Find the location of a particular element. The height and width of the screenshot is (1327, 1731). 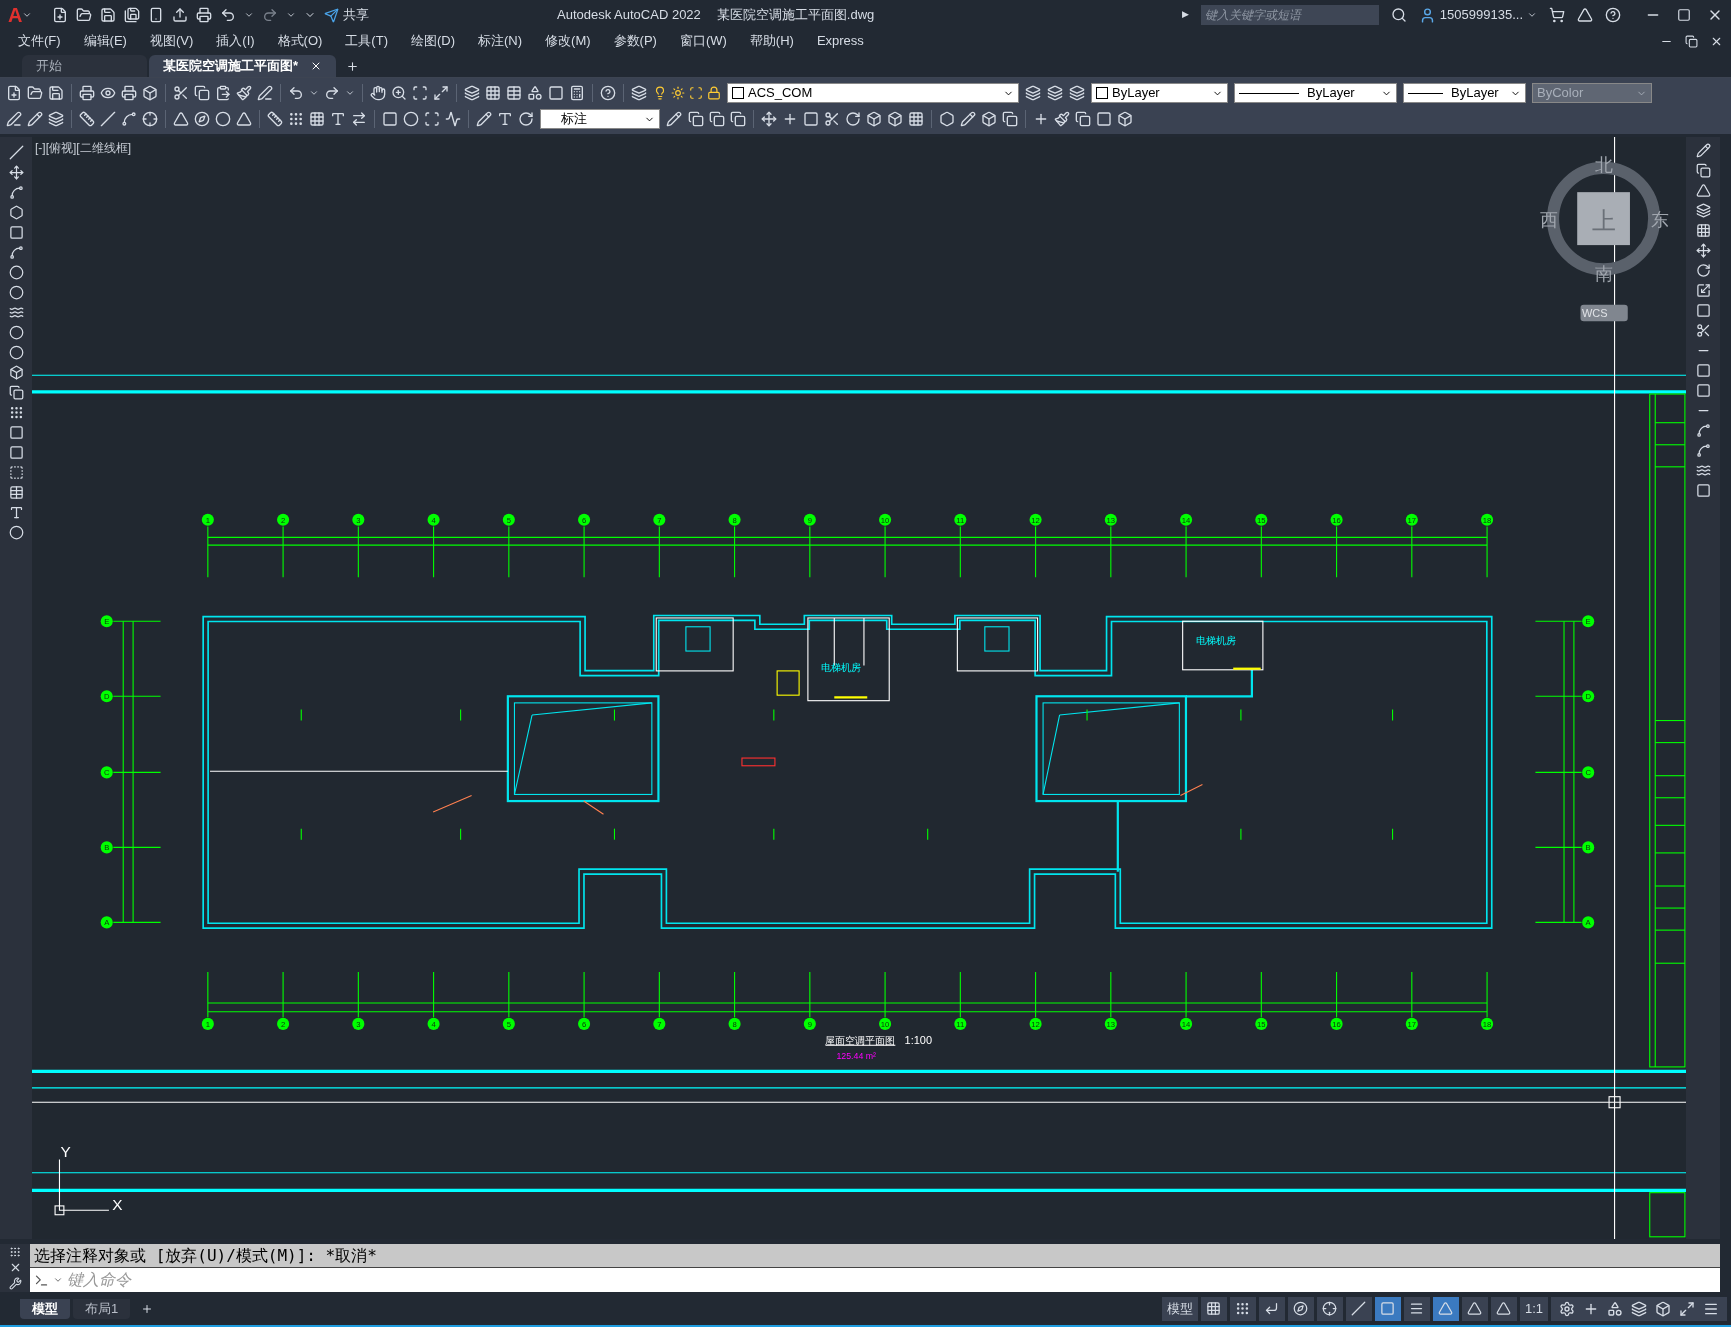

axis-x-label: X is located at coordinates (117, 1205).